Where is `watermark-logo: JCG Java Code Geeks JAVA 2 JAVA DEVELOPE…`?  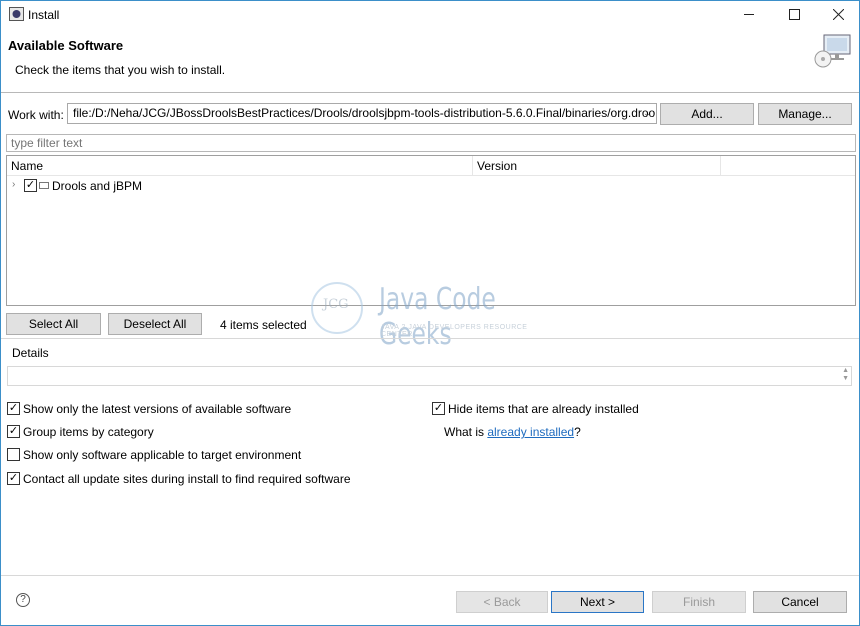 watermark-logo: JCG Java Code Geeks JAVA 2 JAVA DEVELOPE… is located at coordinates (431, 315).